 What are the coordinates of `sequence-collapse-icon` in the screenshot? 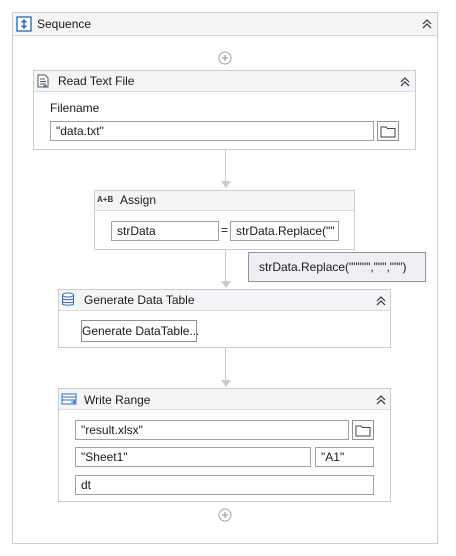 It's located at (427, 24).